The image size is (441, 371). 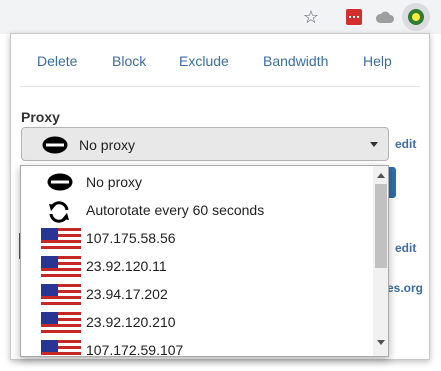 What do you see at coordinates (204, 61) in the screenshot?
I see `exclude-link: Exclude` at bounding box center [204, 61].